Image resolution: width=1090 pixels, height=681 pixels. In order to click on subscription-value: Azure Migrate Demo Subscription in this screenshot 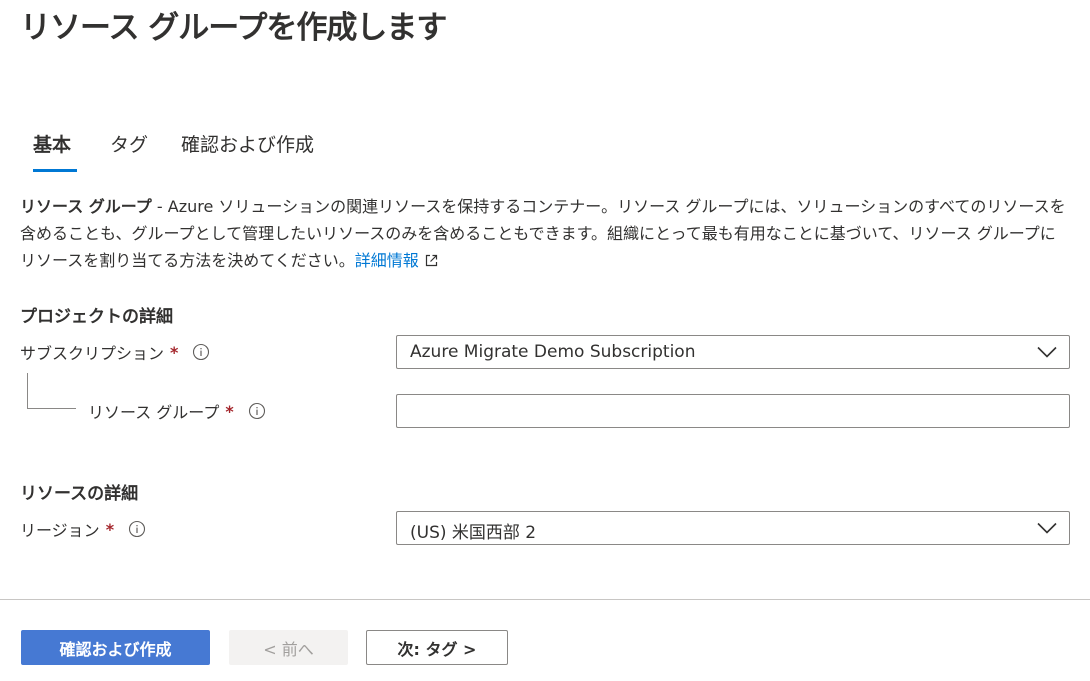, I will do `click(553, 352)`.